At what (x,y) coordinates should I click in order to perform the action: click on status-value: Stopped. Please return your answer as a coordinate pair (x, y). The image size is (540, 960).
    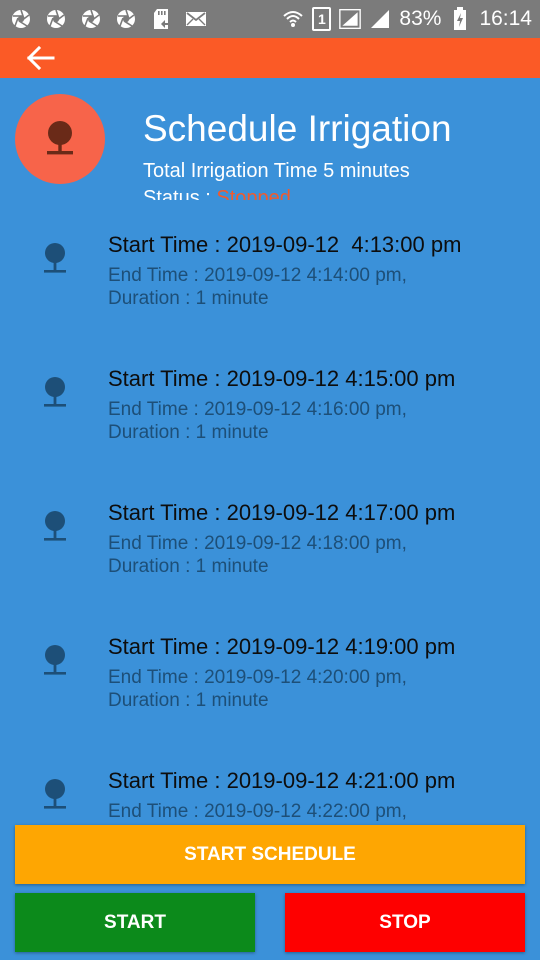
    Looking at the image, I should click on (253, 193).